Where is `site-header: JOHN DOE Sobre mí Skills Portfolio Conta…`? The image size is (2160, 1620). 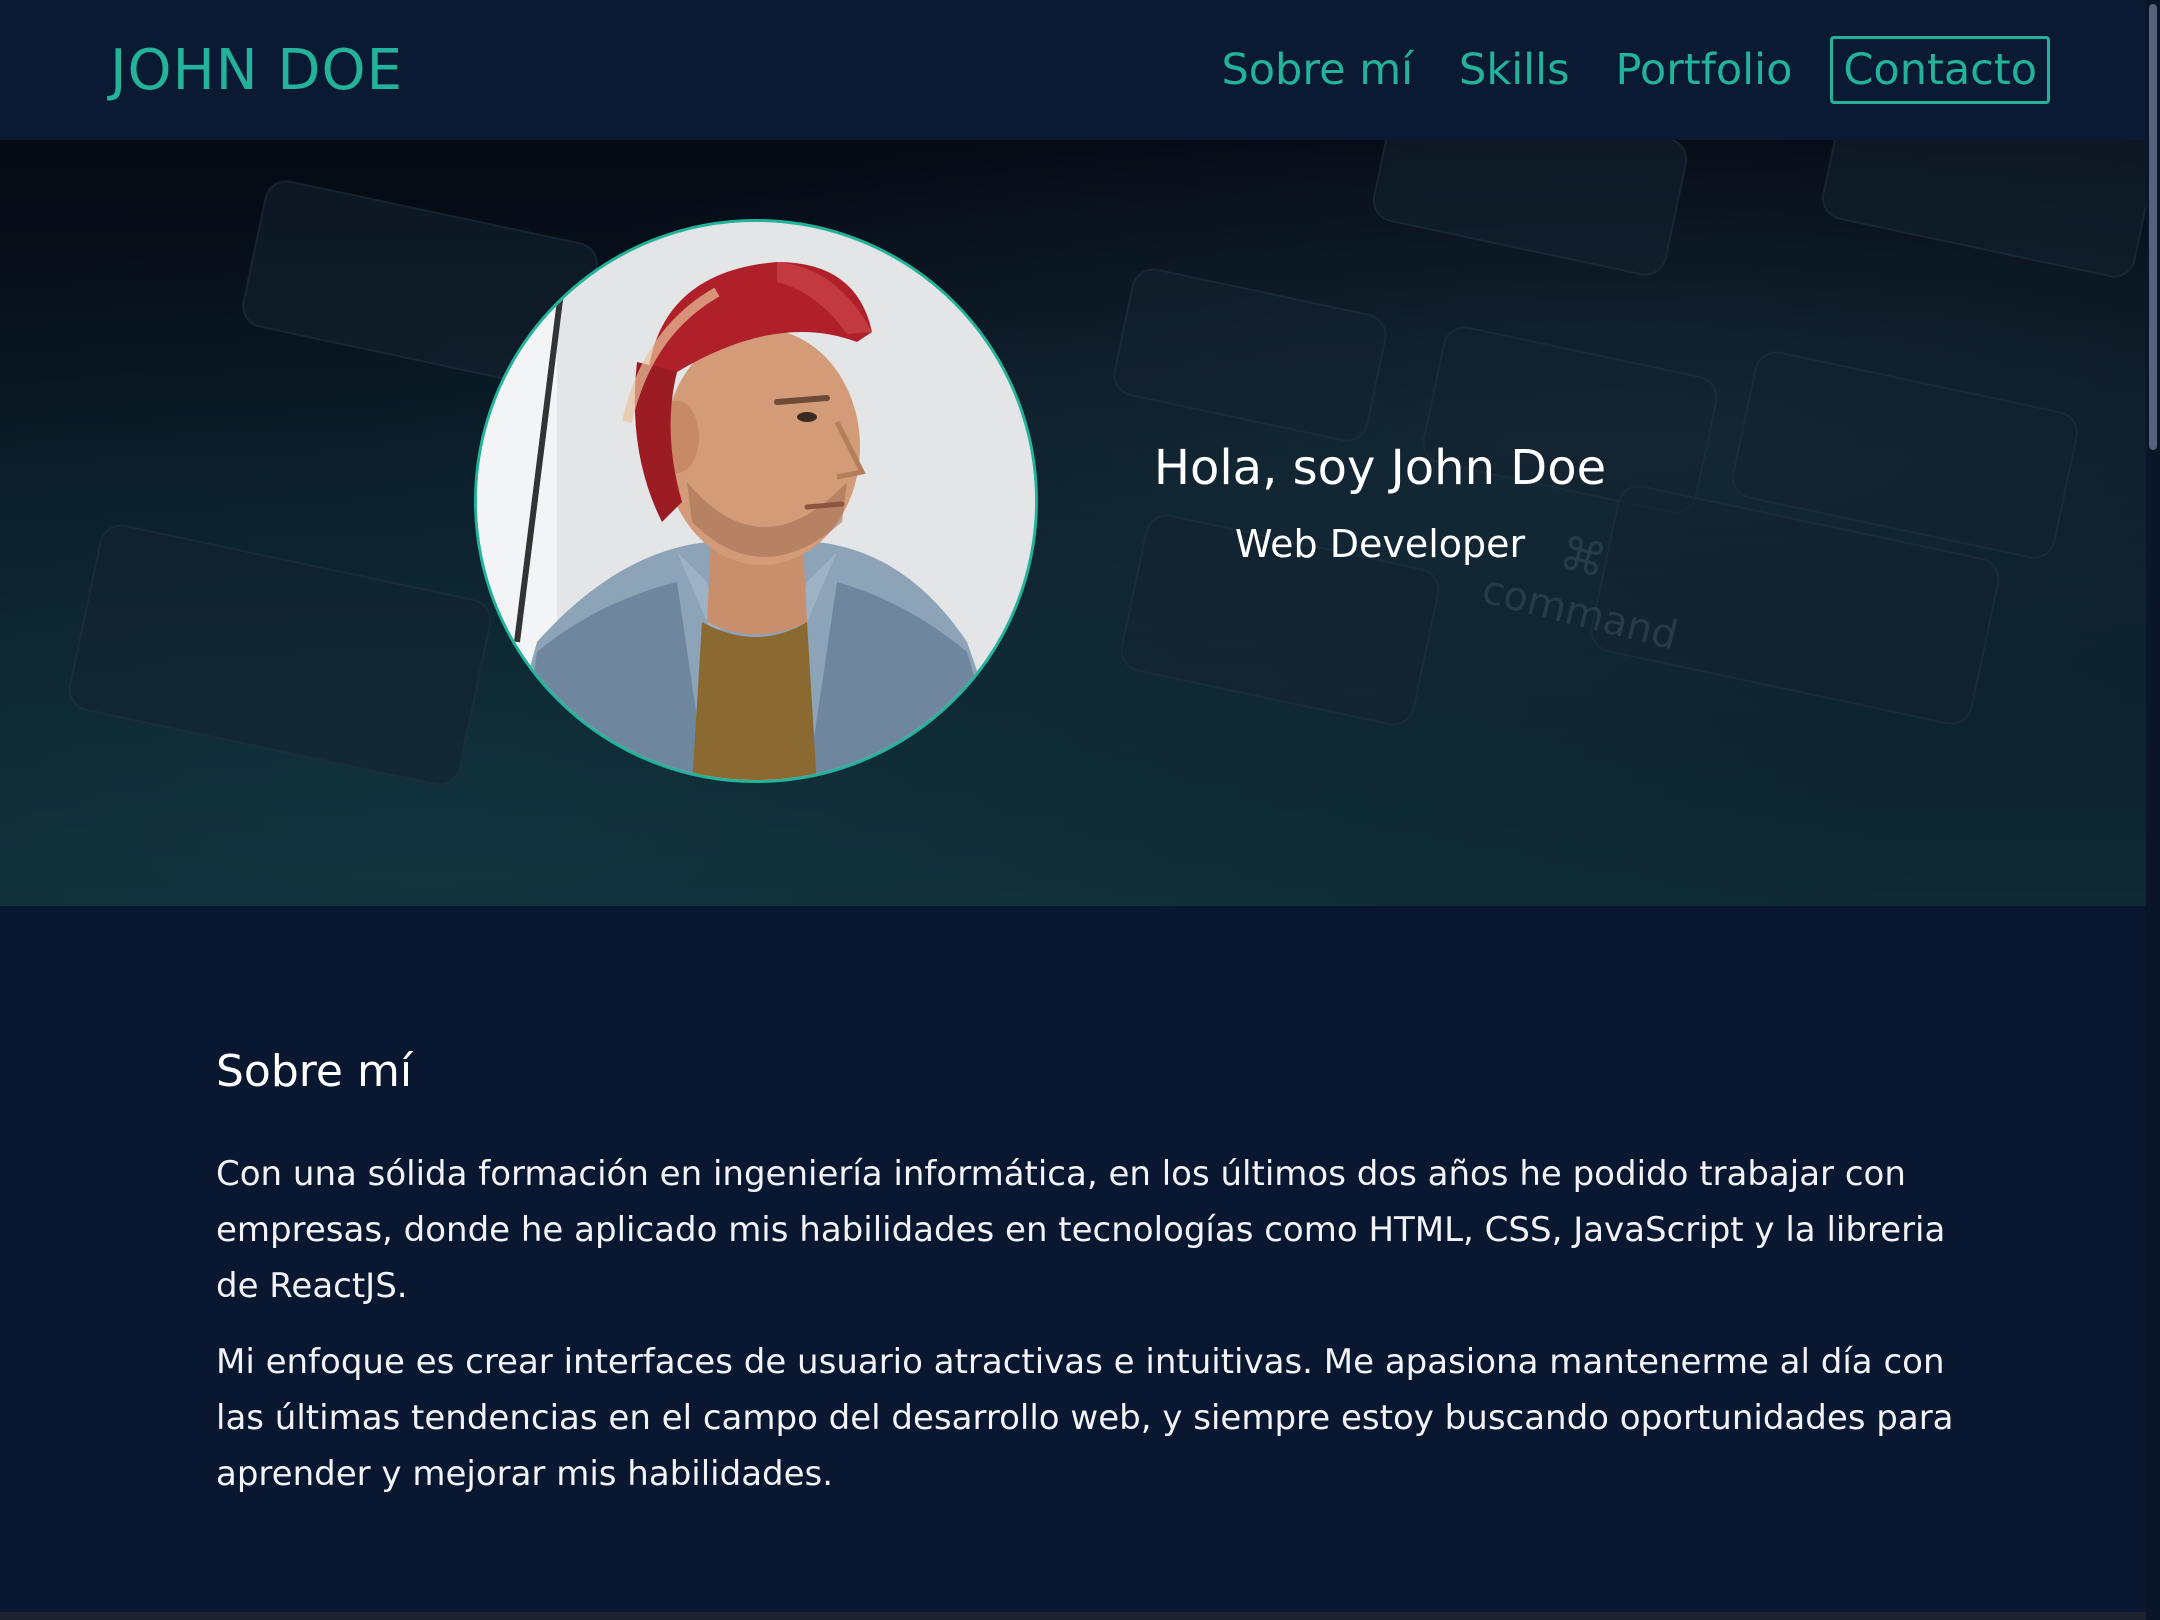
site-header: JOHN DOE Sobre mí Skills Portfolio Conta… is located at coordinates (1080, 70).